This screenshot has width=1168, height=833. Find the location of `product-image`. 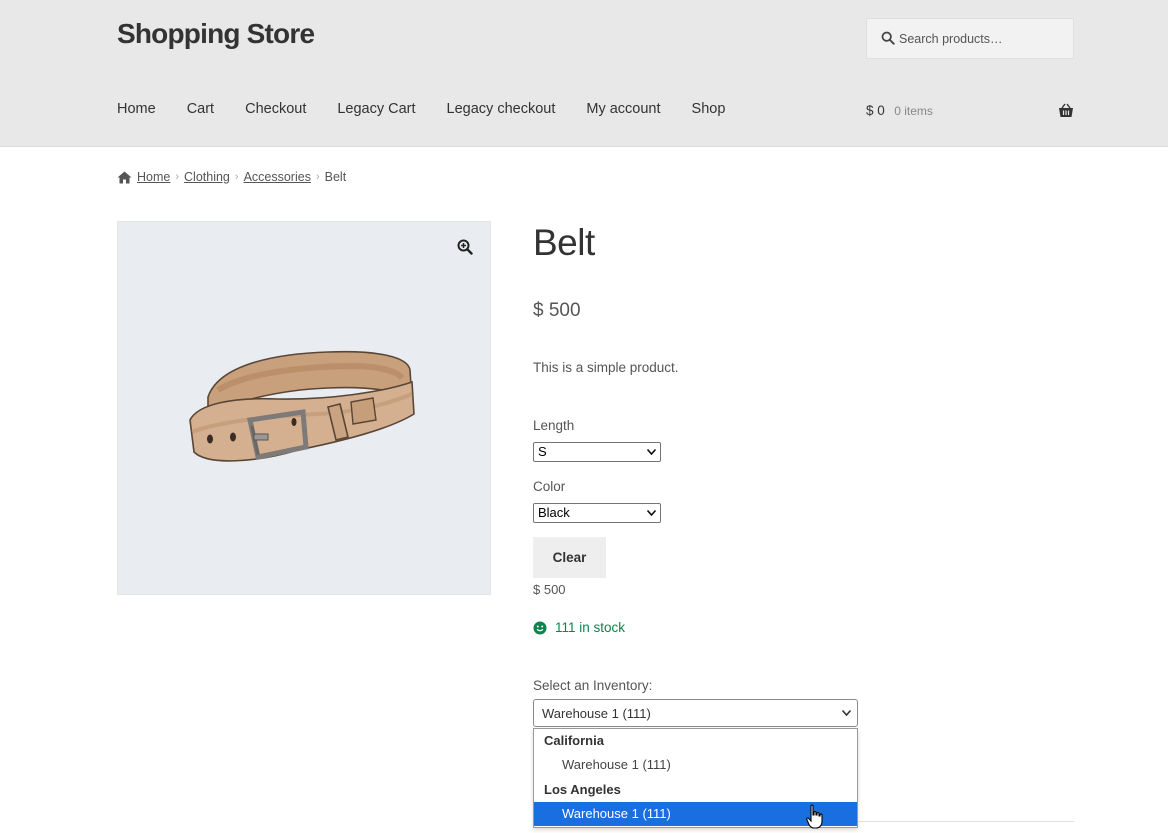

product-image is located at coordinates (304, 408).